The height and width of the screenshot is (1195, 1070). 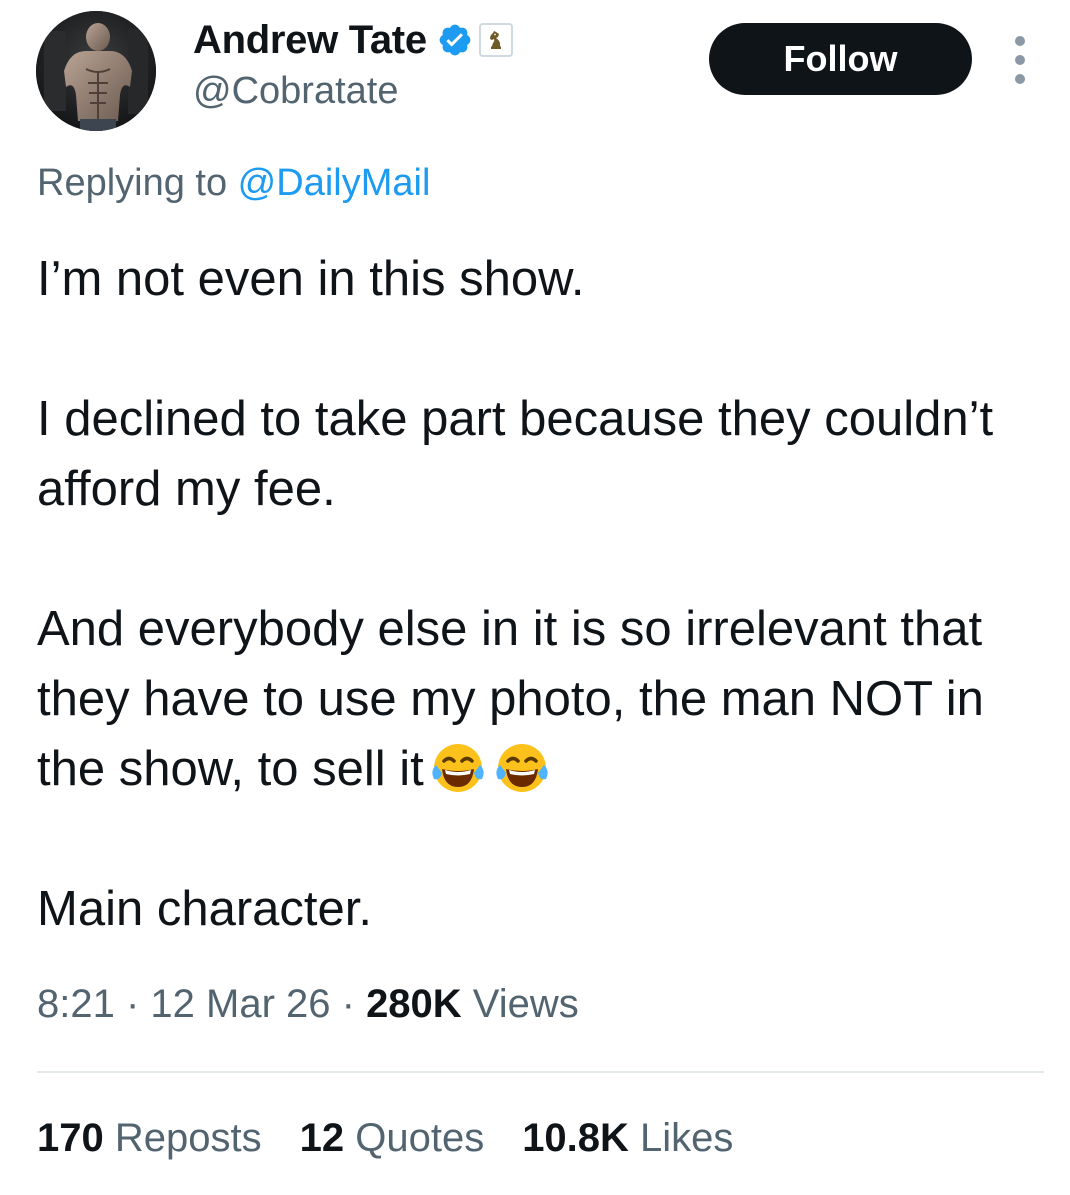 What do you see at coordinates (455, 40) in the screenshot?
I see `verified-badge-icon` at bounding box center [455, 40].